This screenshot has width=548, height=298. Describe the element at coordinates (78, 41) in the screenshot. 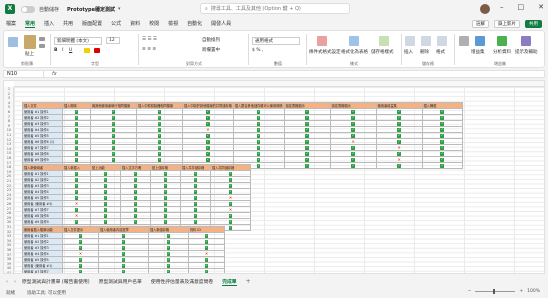

I see `font-name-select: 新細明體 (本文)` at that location.